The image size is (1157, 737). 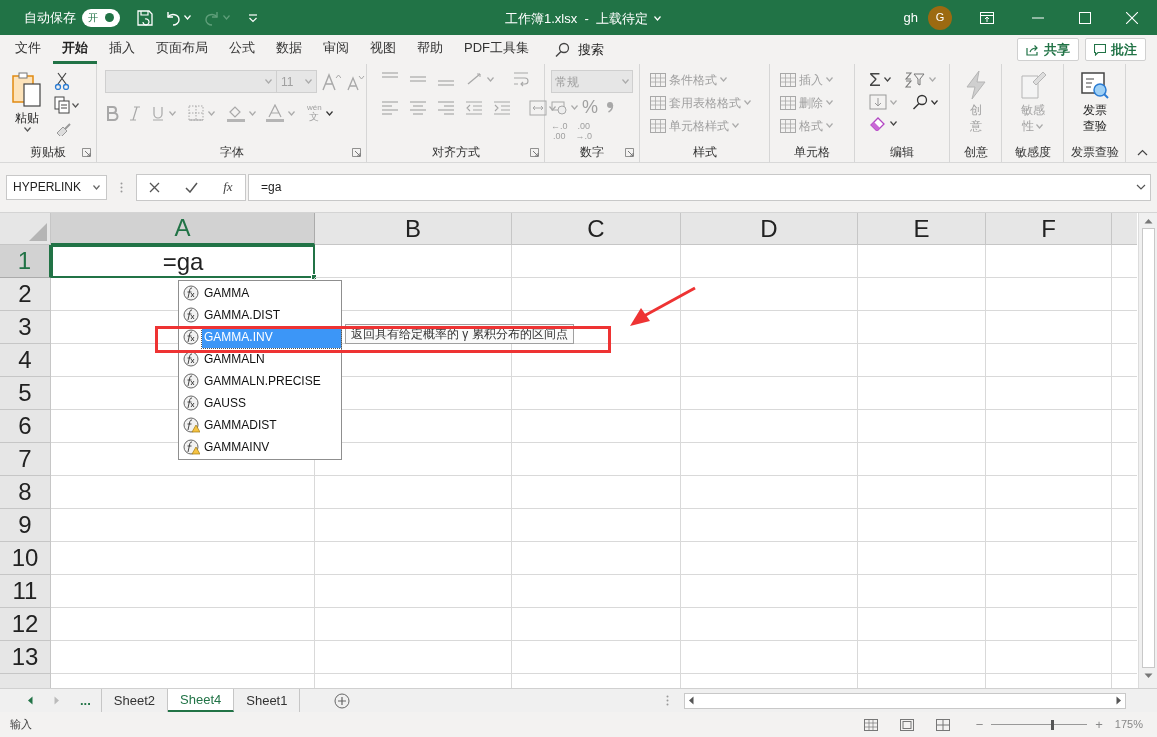 What do you see at coordinates (63, 128) in the screenshot?
I see `paintbrush-icon` at bounding box center [63, 128].